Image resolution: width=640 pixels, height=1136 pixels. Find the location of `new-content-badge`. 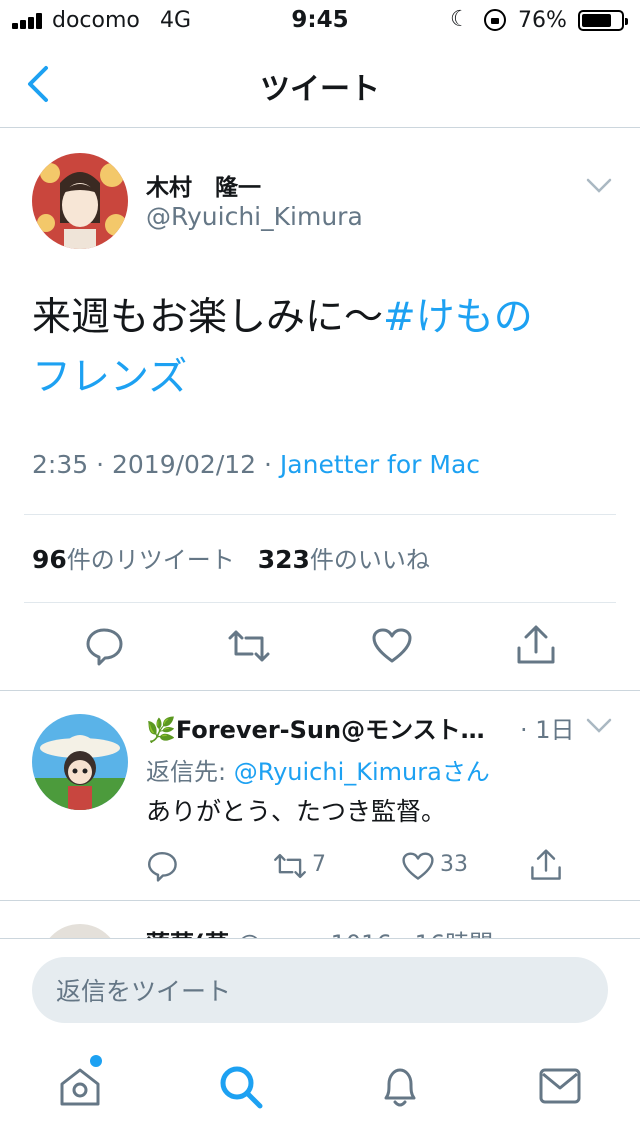

new-content-badge is located at coordinates (96, 1061).